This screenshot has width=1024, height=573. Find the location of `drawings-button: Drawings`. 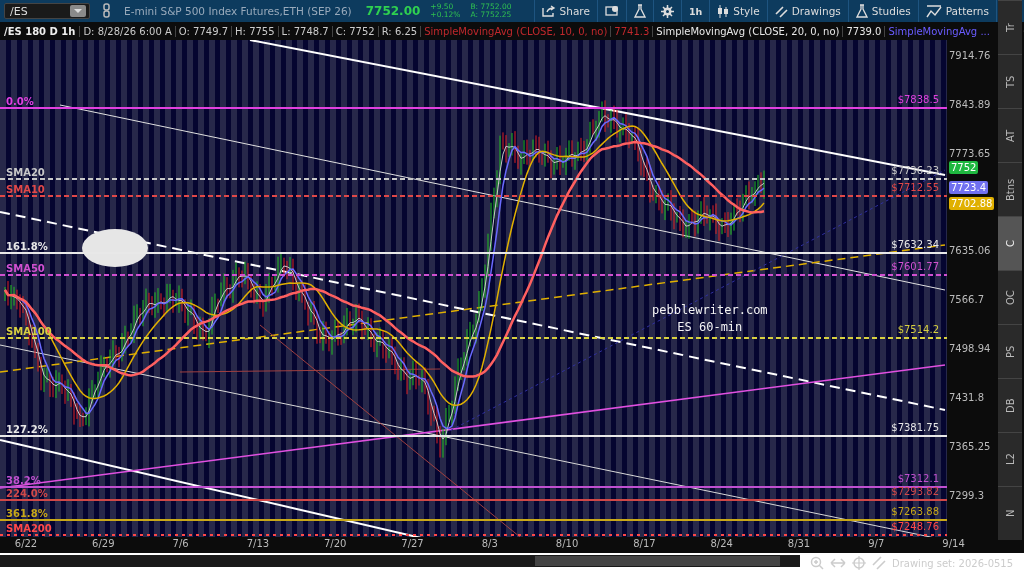

drawings-button: Drawings is located at coordinates (807, 11).